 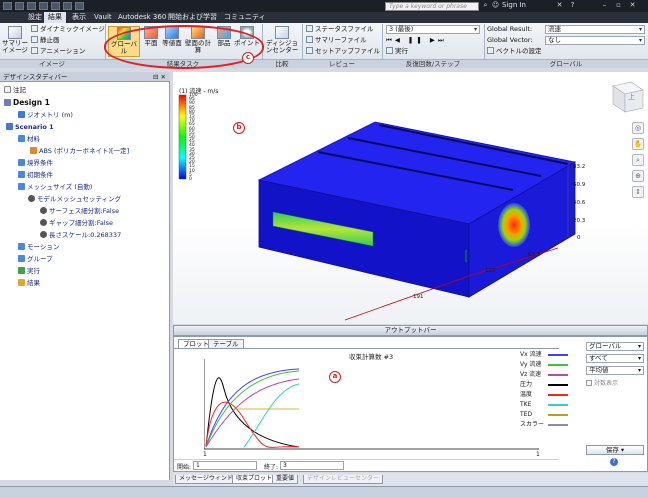 I want to click on tree-notes: 注記, so click(x=15, y=90).